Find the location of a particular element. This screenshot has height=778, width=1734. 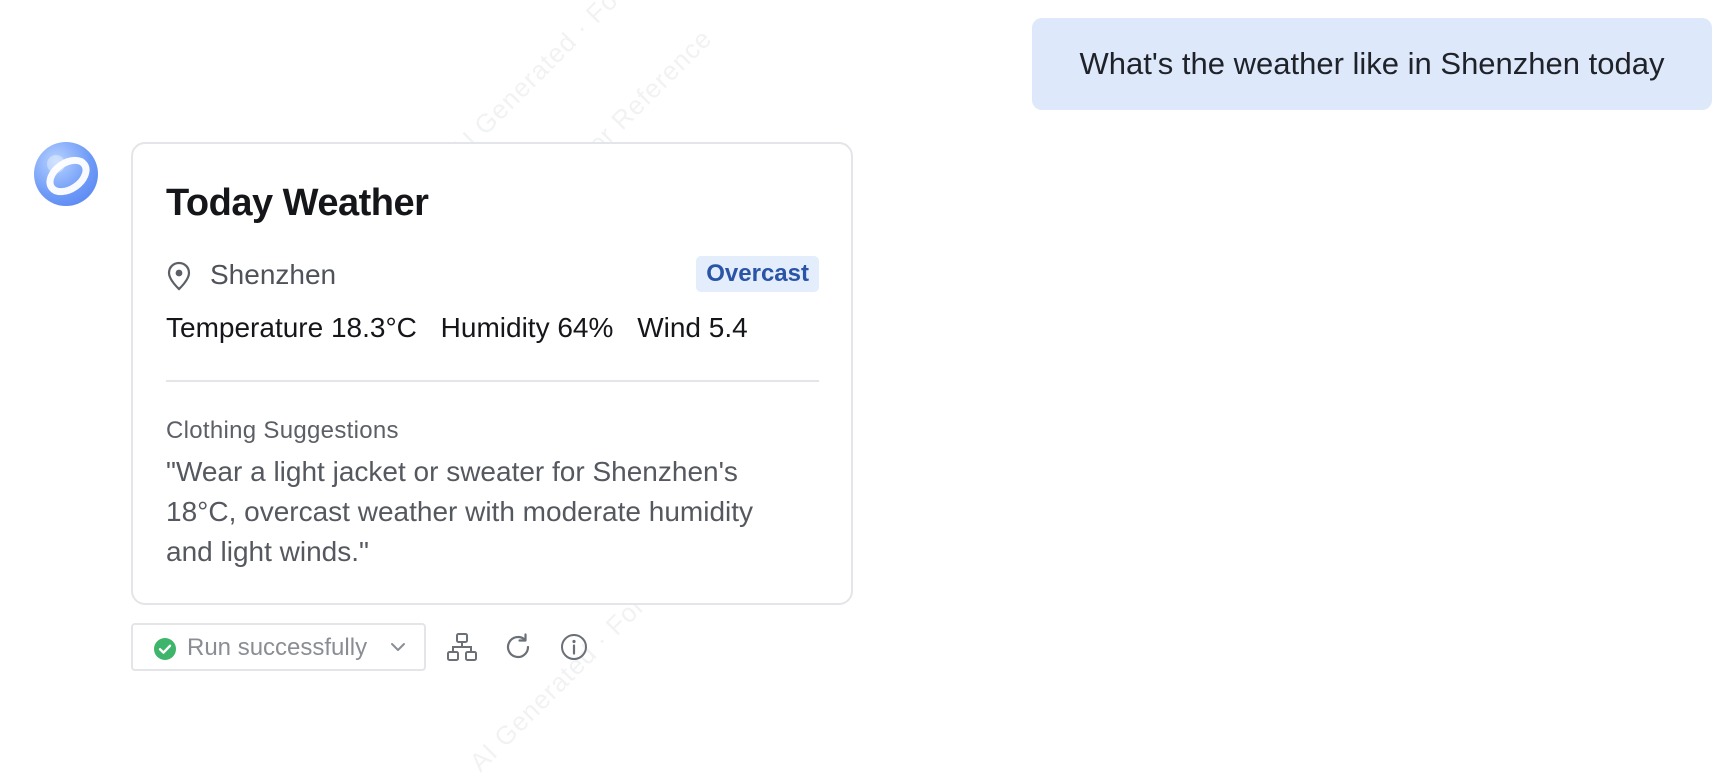

weather-metrics: Temperature 18.3°C Humidity 64% Wind 5.4 is located at coordinates (465, 328).